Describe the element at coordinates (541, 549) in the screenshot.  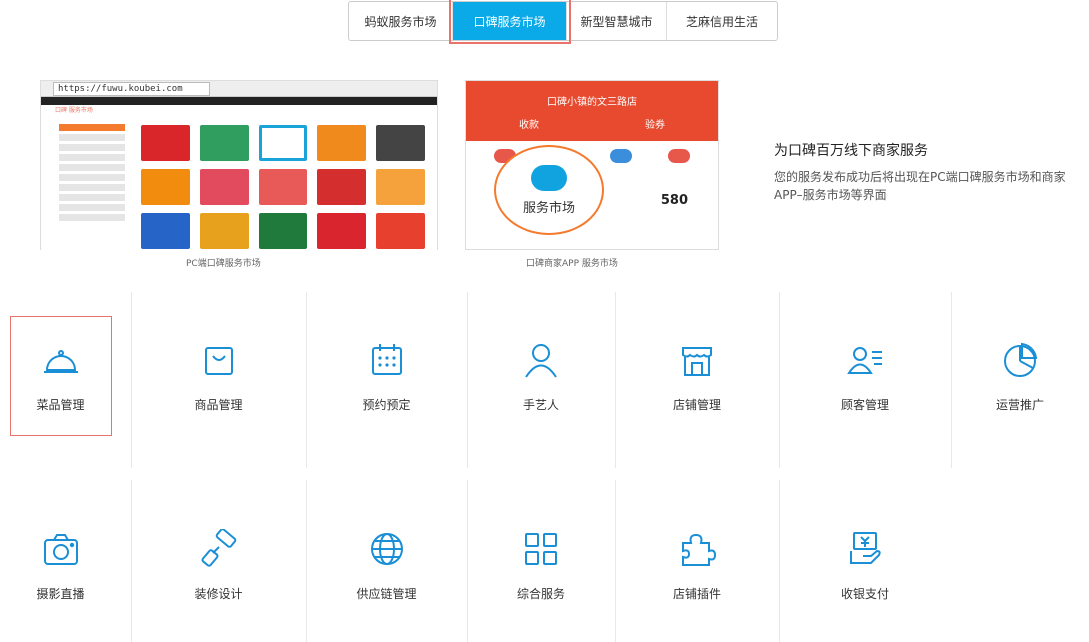
I see `grid-icon` at that location.